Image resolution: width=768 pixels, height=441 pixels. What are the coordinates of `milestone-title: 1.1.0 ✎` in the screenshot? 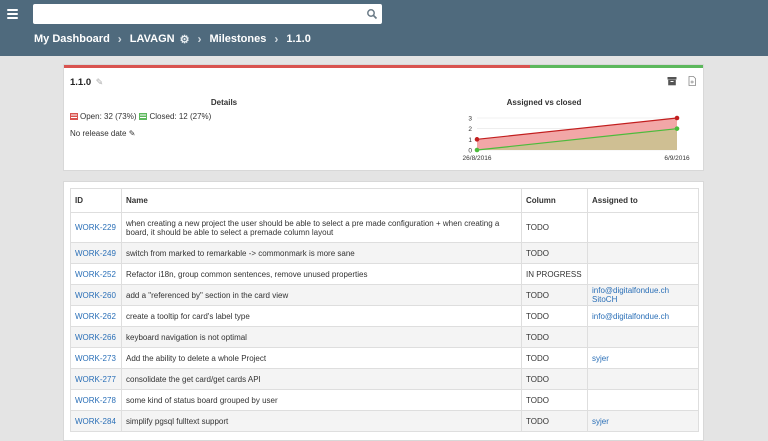 It's located at (86, 82).